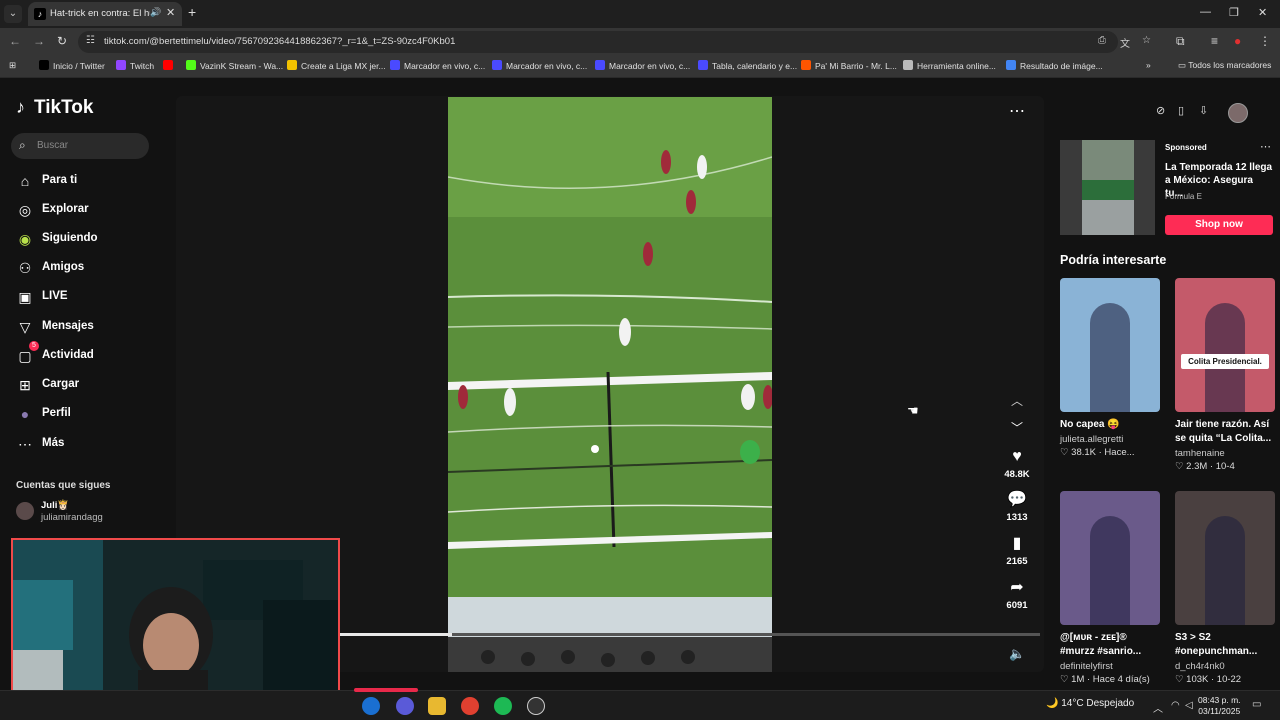  What do you see at coordinates (1017, 654) in the screenshot?
I see `volume-icon: 🔈` at bounding box center [1017, 654].